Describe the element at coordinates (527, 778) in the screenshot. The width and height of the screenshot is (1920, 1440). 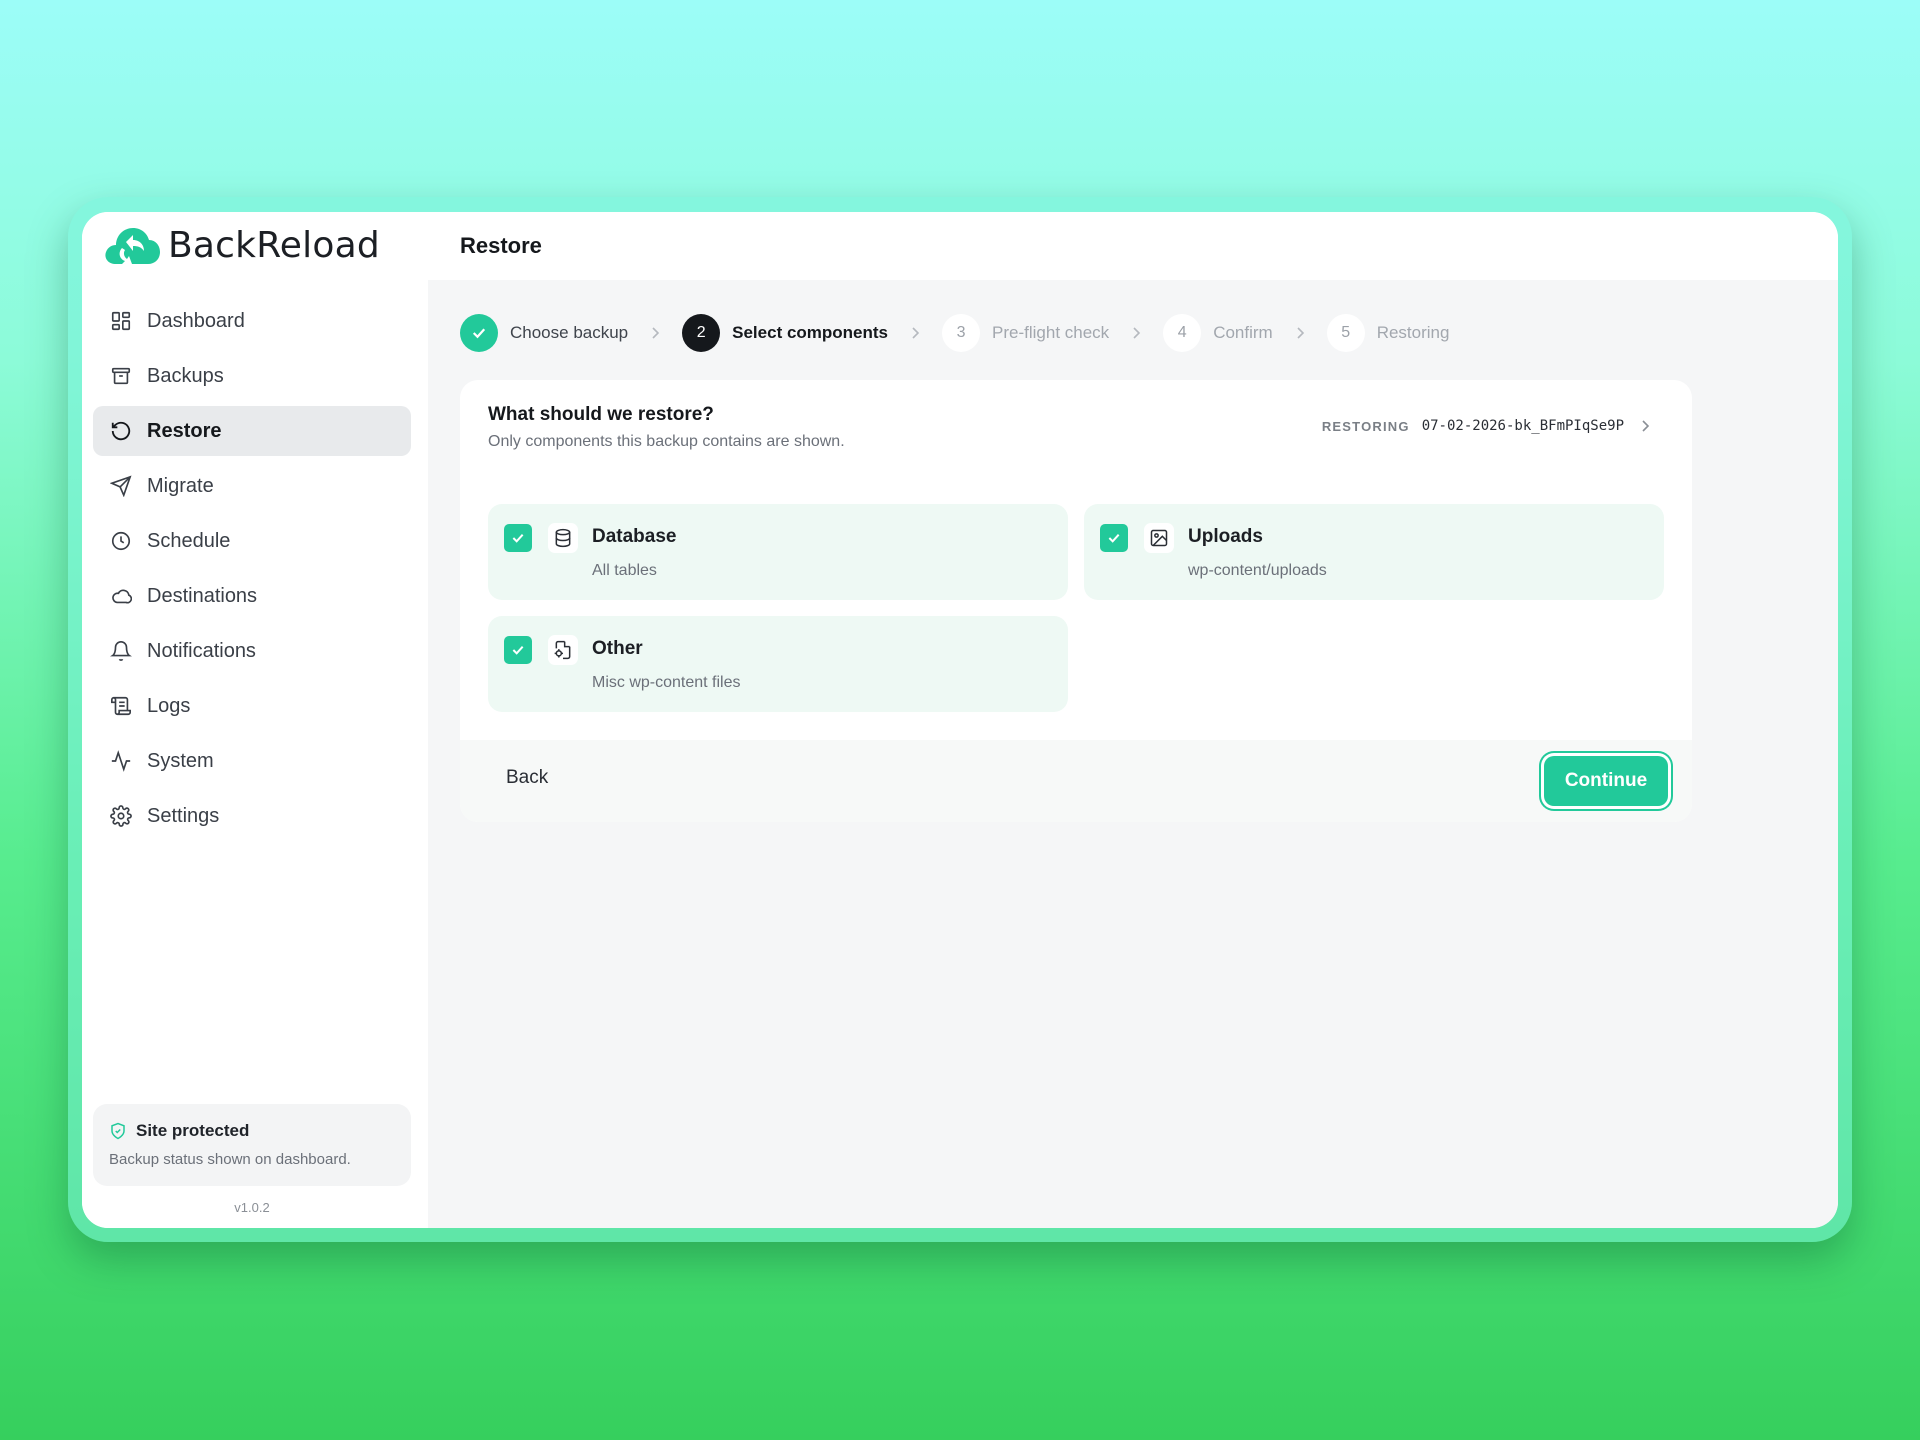
I see `back-button: Back` at that location.